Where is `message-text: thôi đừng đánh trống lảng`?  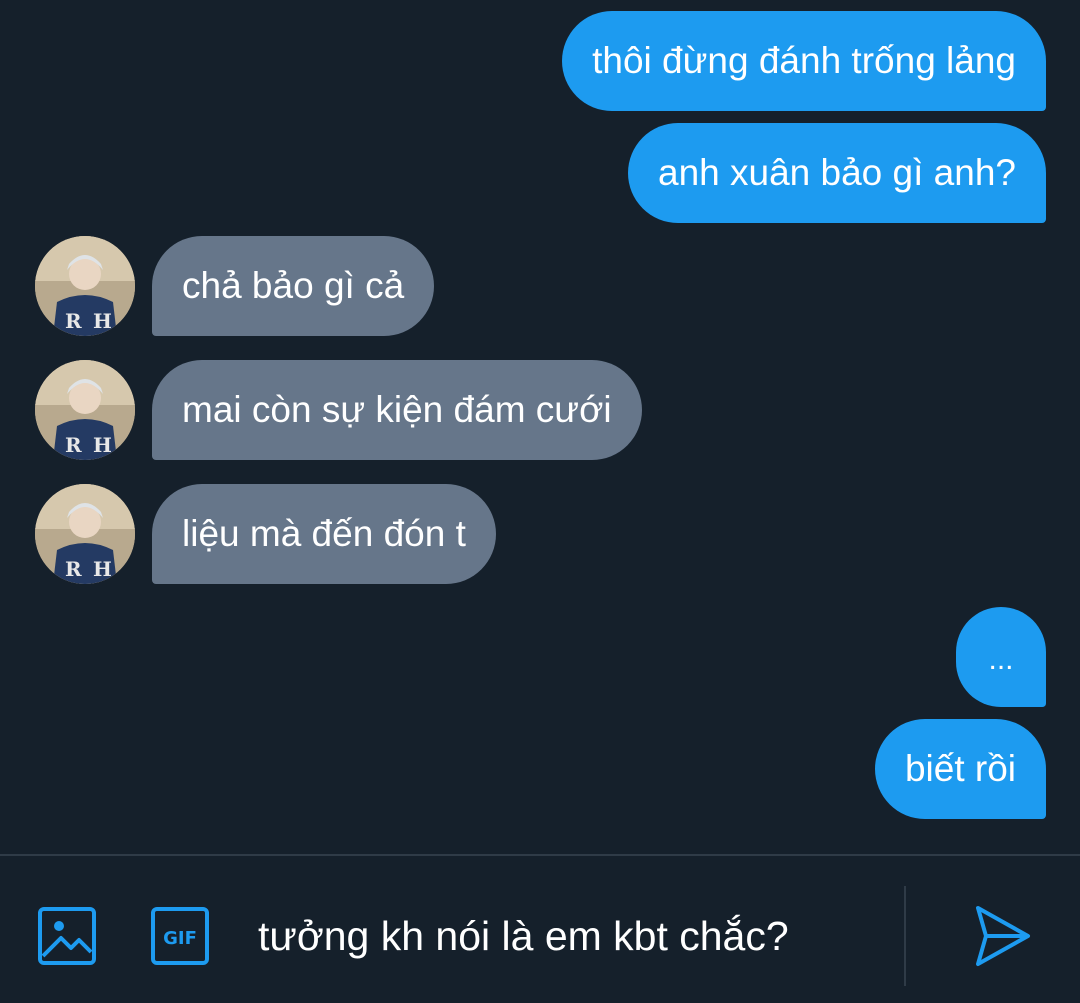 message-text: thôi đừng đánh trống lảng is located at coordinates (804, 60).